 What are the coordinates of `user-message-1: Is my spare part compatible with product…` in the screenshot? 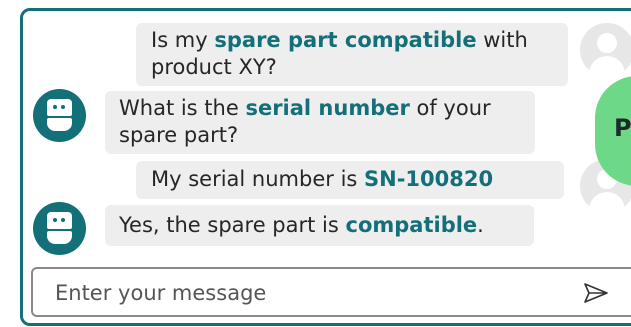 It's located at (352, 54).